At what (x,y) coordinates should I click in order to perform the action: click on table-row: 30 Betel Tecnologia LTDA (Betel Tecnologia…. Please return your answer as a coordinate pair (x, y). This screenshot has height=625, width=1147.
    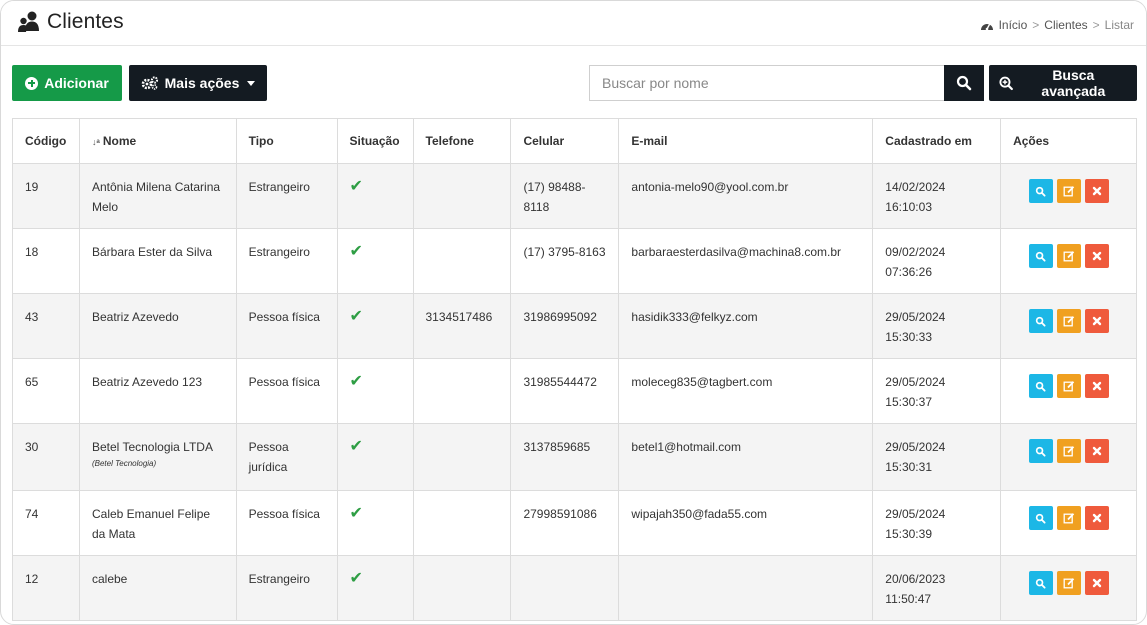
    Looking at the image, I should click on (574, 457).